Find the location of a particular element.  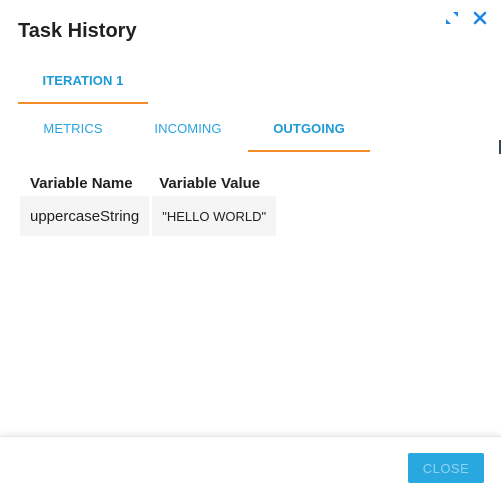

tab-metrics-label: METRICS is located at coordinates (73, 128).